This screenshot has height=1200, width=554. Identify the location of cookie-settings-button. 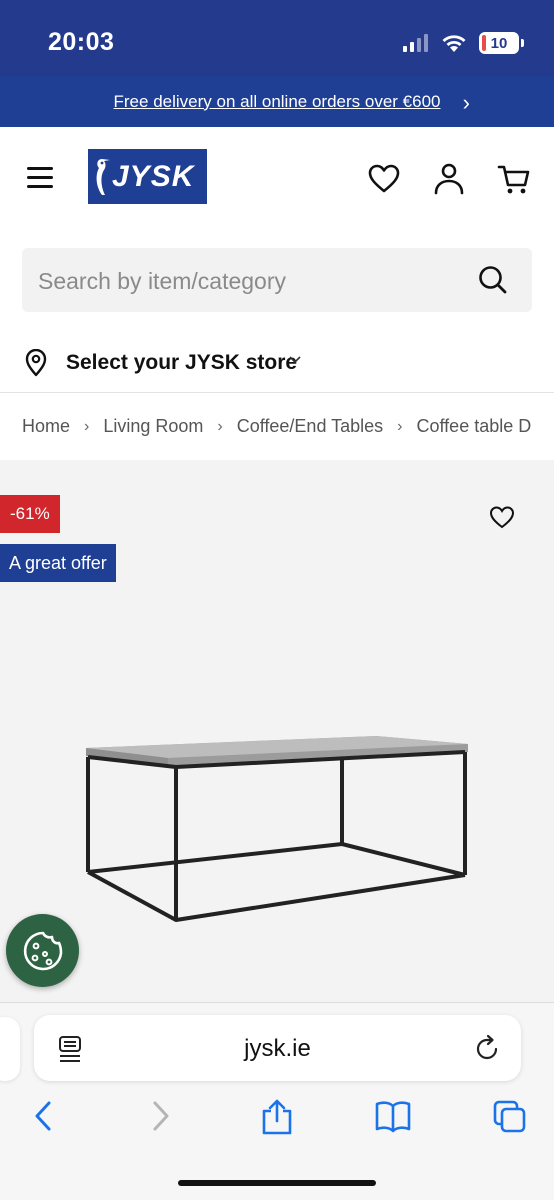
(42, 950).